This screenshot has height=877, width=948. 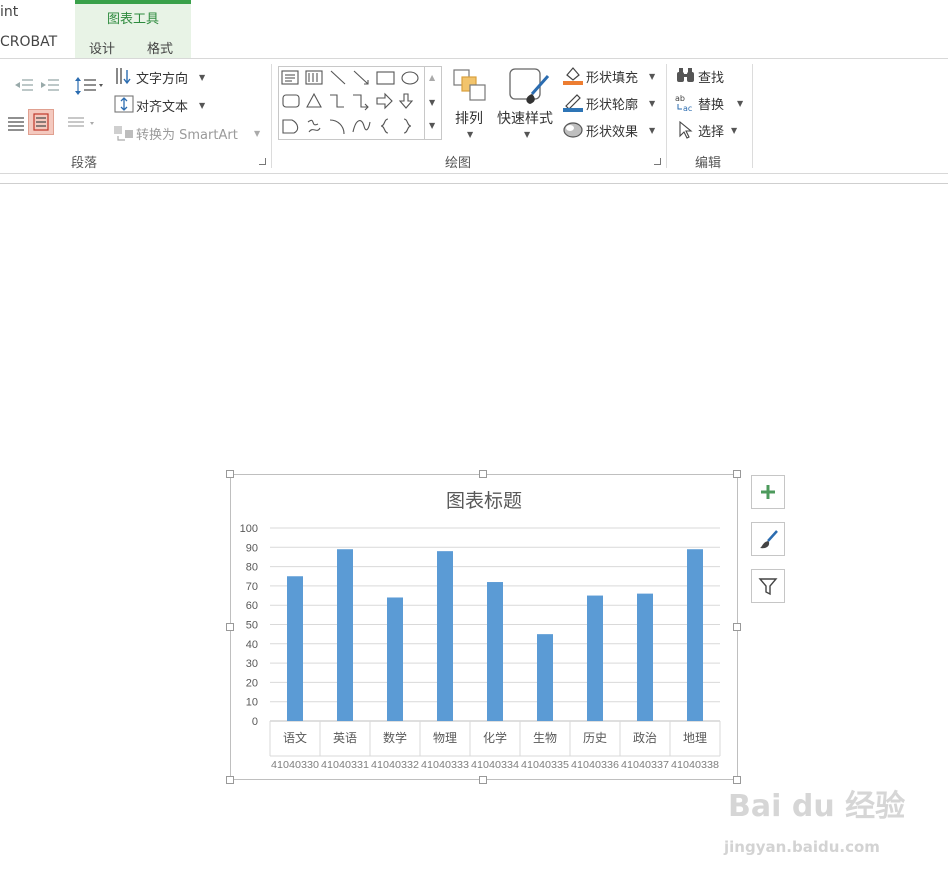 What do you see at coordinates (133, 29) in the screenshot?
I see `chart-tools-context-group: 图表工具 设计 格式` at bounding box center [133, 29].